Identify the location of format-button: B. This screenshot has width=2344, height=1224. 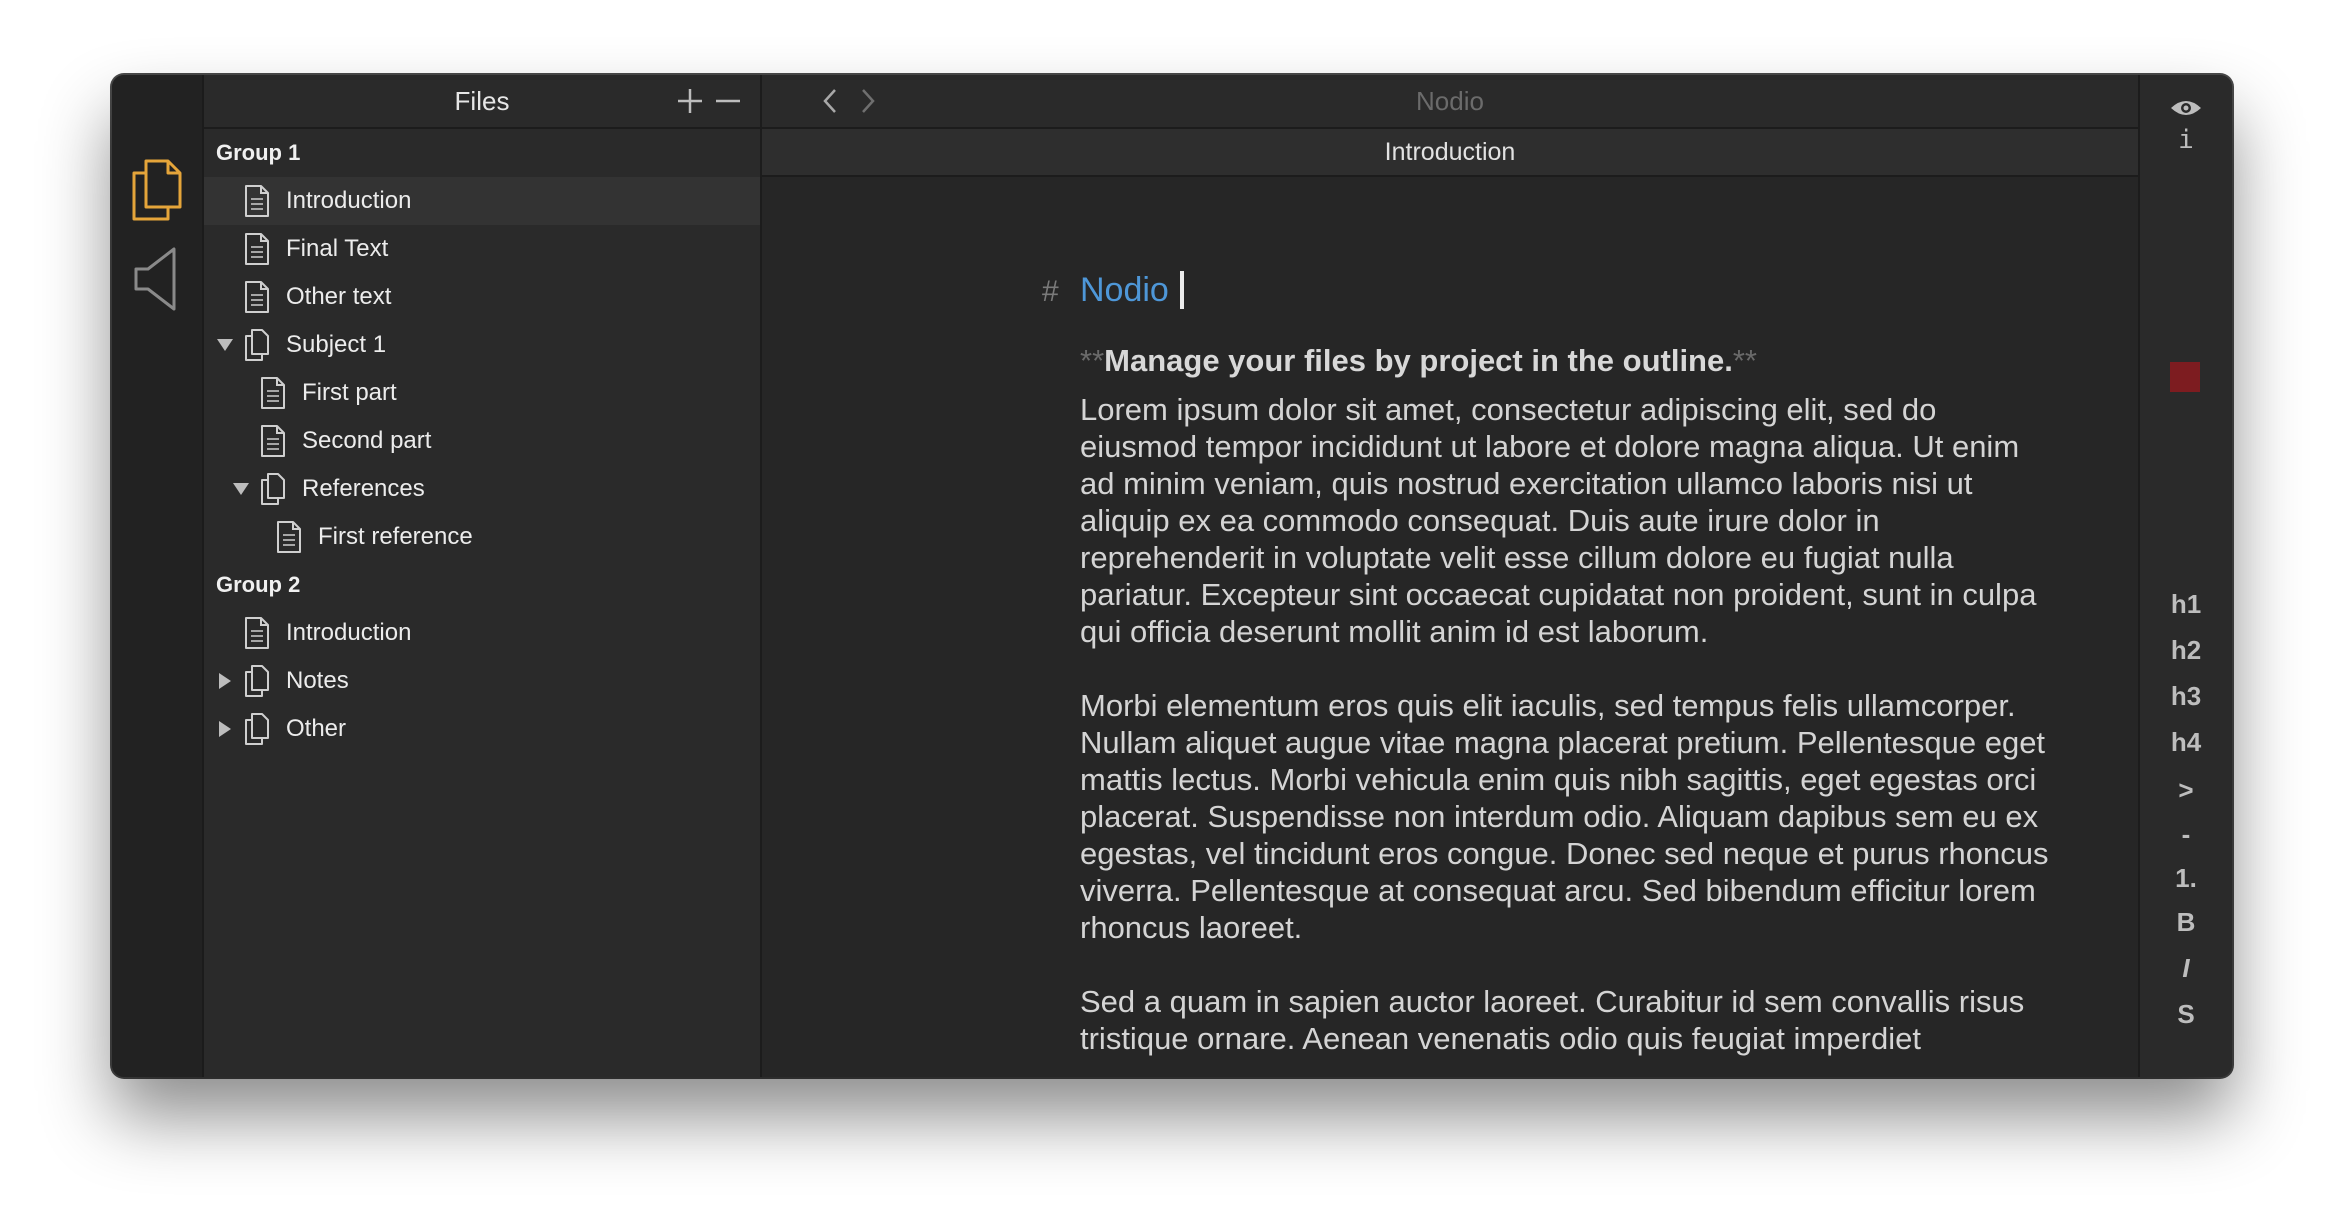
(2186, 922).